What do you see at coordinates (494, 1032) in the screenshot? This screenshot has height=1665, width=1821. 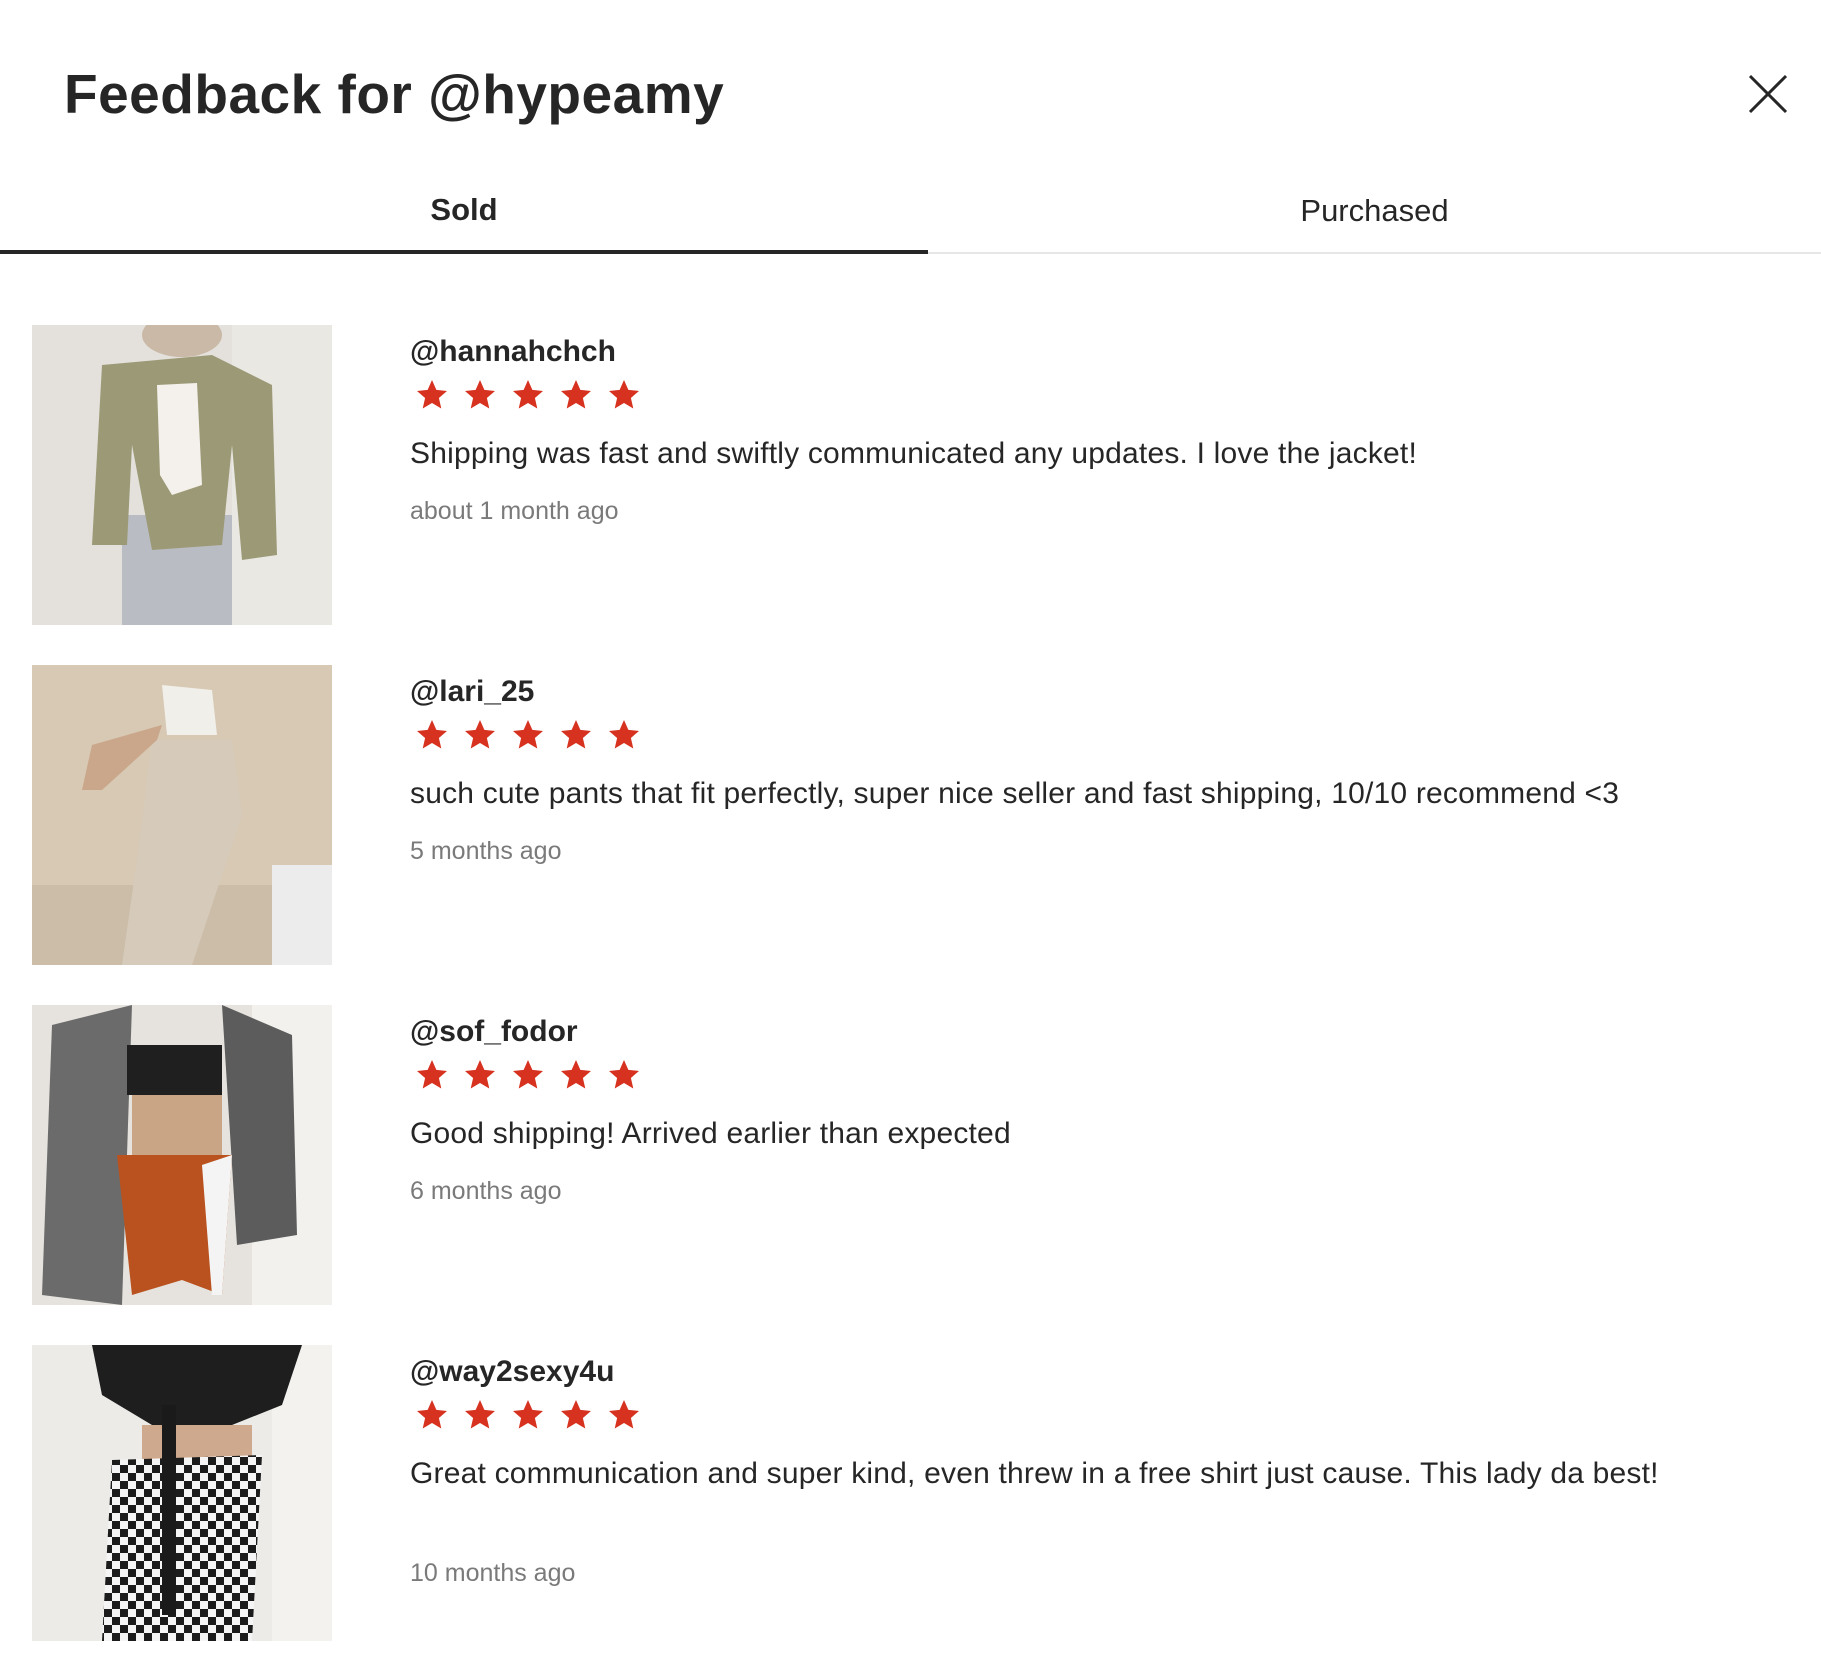 I see `reviewer-username: @sof_fodor` at bounding box center [494, 1032].